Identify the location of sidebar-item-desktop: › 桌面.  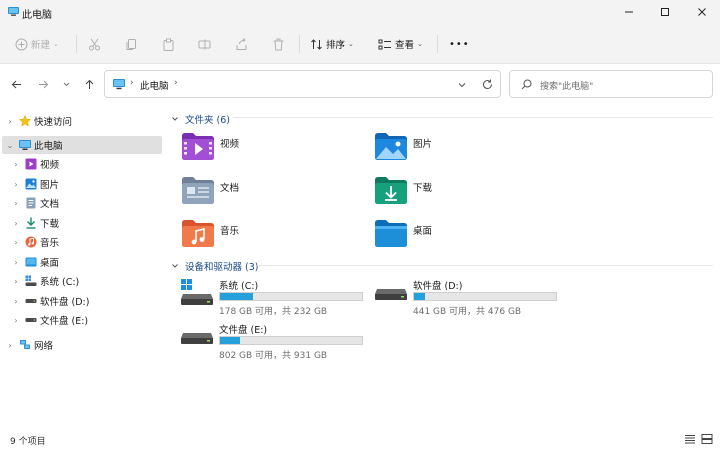
(82, 262).